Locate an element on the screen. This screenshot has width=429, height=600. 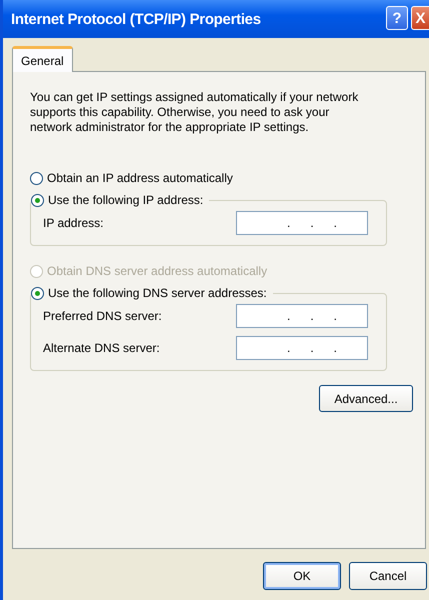
close-button: X is located at coordinates (420, 18).